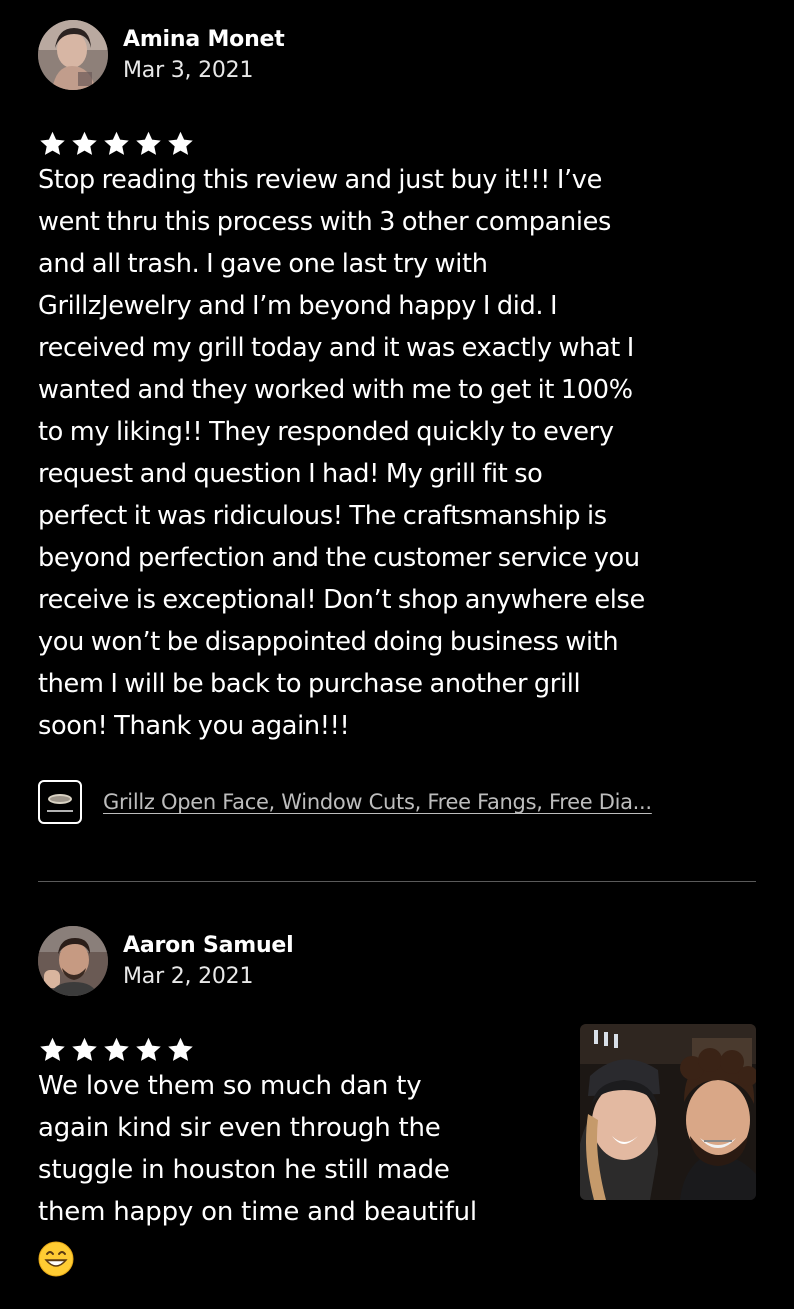  I want to click on author-name: Aaron Samuel, so click(208, 946).